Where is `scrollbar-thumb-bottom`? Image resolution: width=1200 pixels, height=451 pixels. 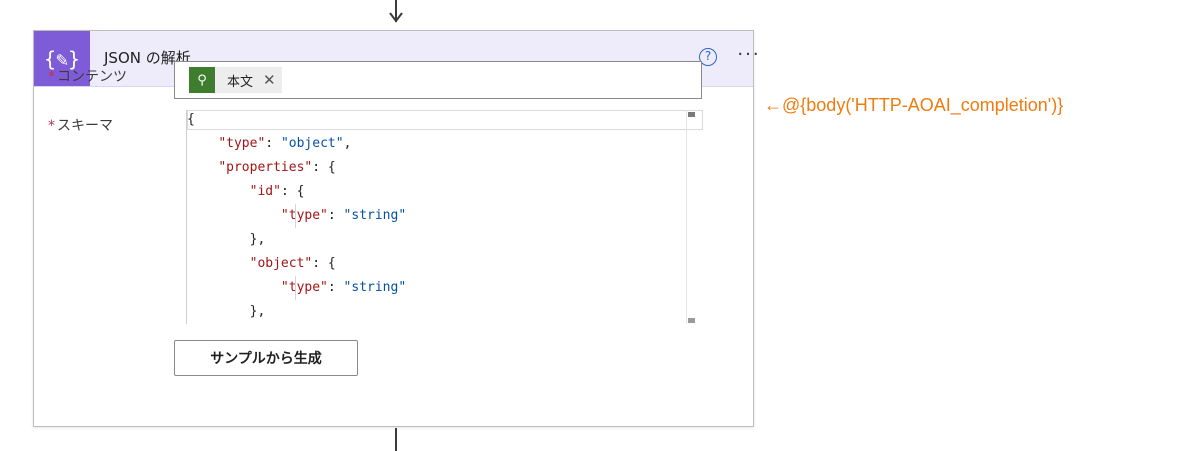 scrollbar-thumb-bottom is located at coordinates (691, 320).